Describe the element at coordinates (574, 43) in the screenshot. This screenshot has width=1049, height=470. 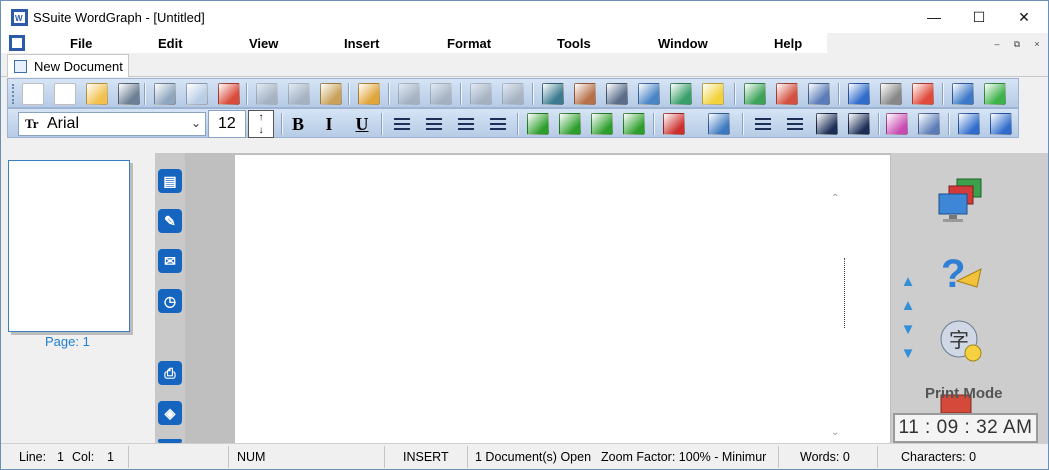
I see `menu-tools: Tools` at that location.